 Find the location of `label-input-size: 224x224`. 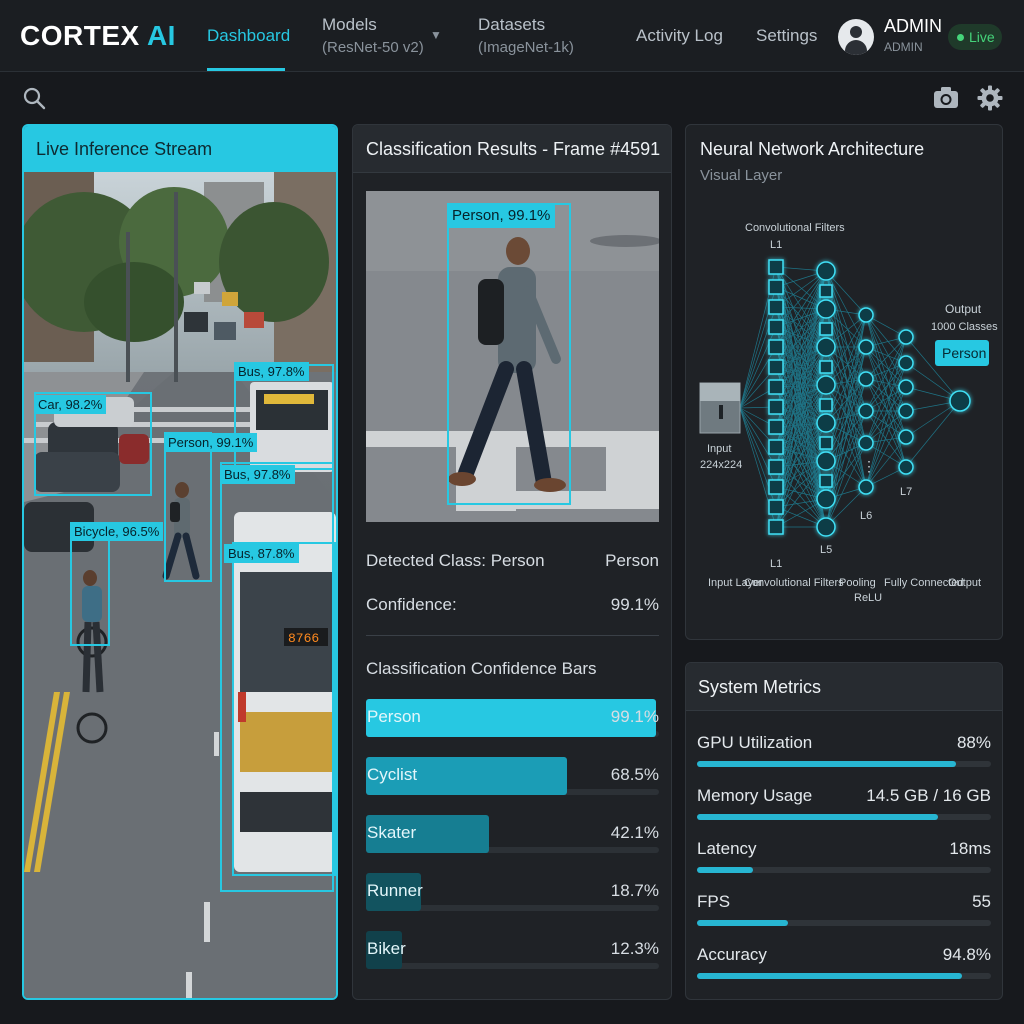

label-input-size: 224x224 is located at coordinates (721, 465).